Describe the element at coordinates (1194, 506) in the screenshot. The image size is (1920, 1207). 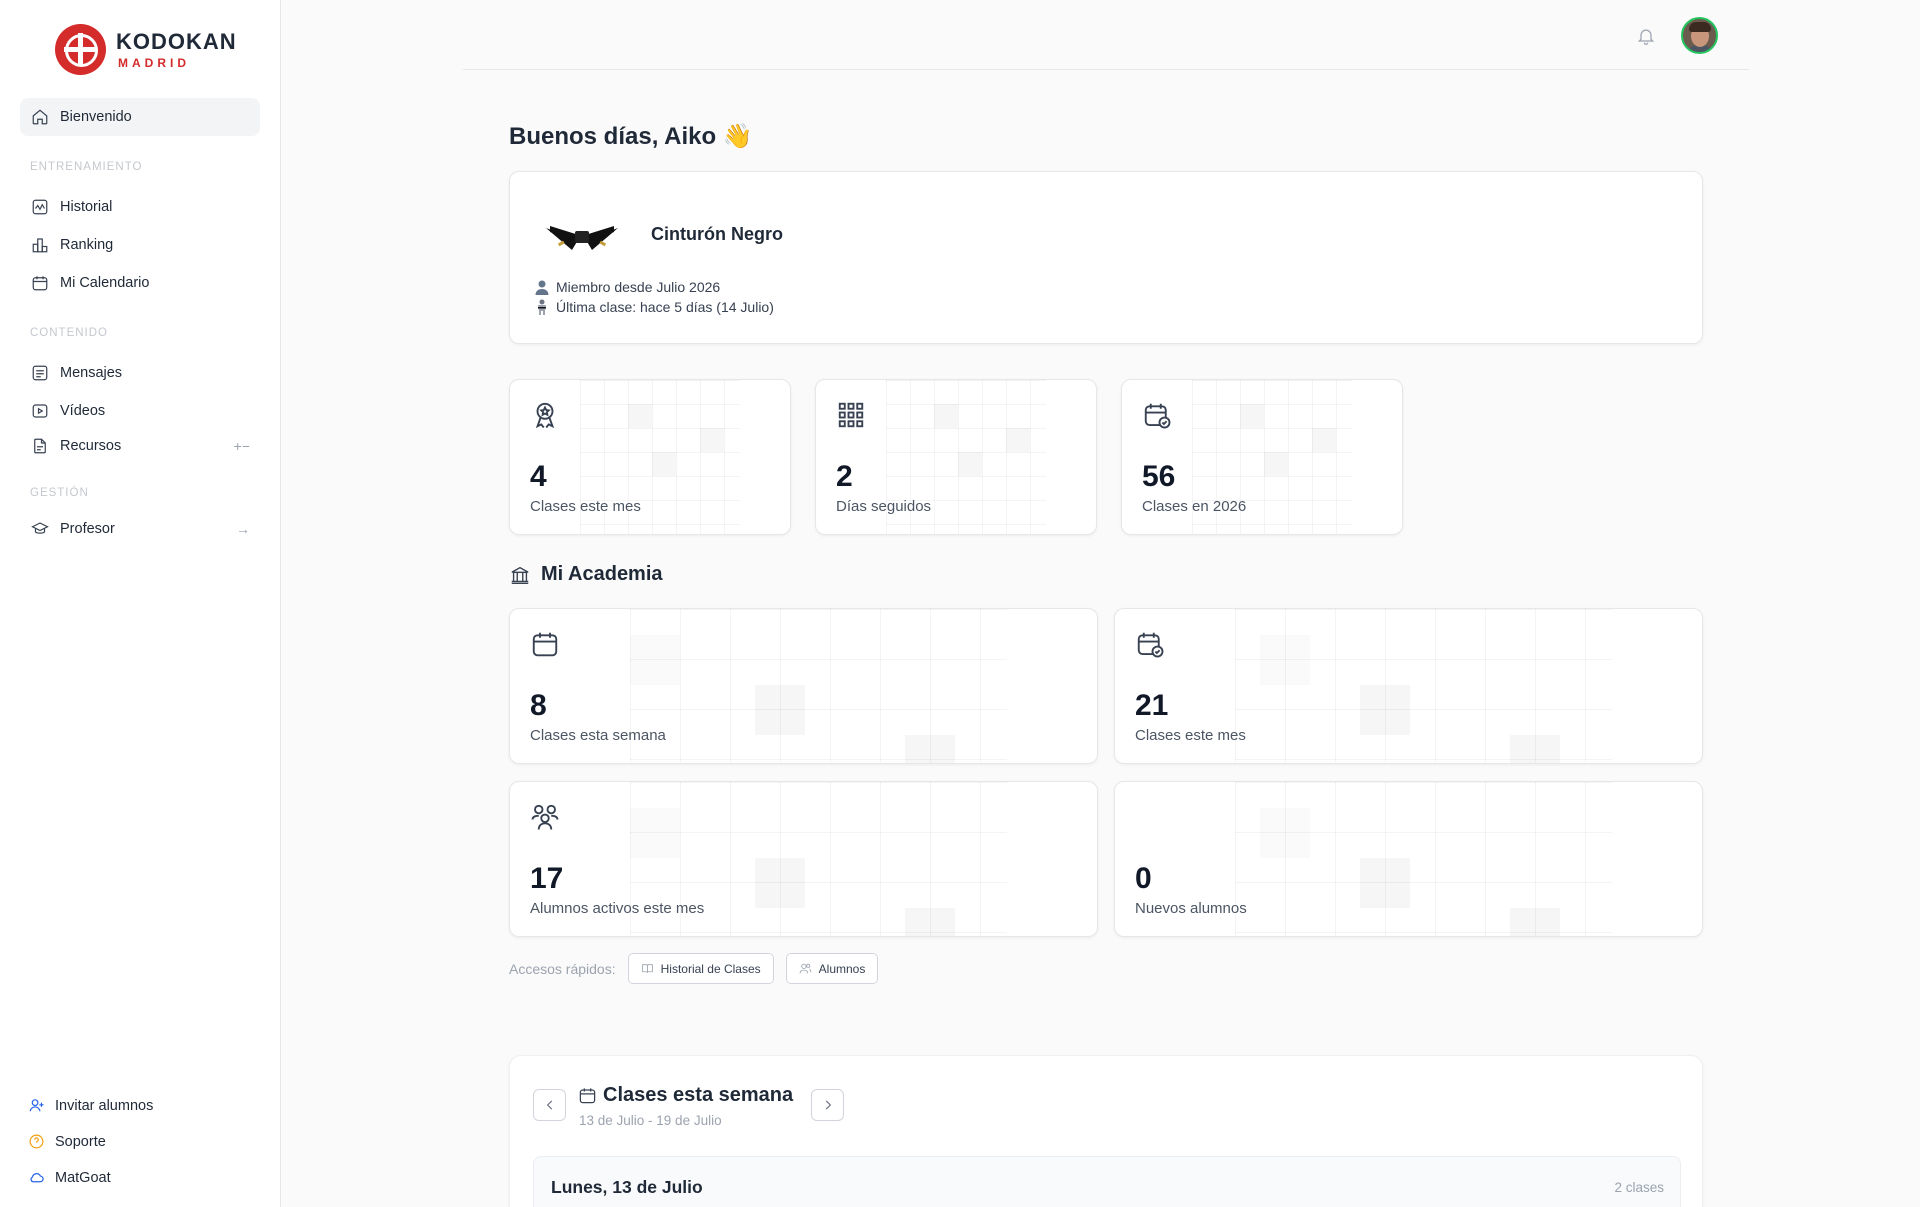
I see `stat-label: Clases en 2026` at that location.